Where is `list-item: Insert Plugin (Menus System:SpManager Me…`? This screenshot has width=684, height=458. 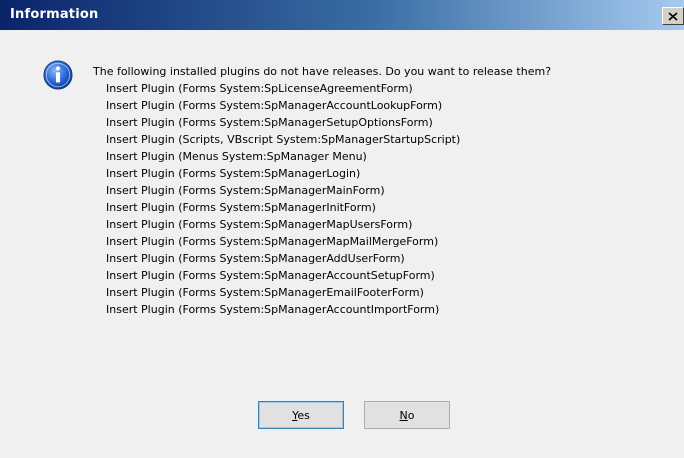 list-item: Insert Plugin (Menus System:SpManager Me… is located at coordinates (236, 156).